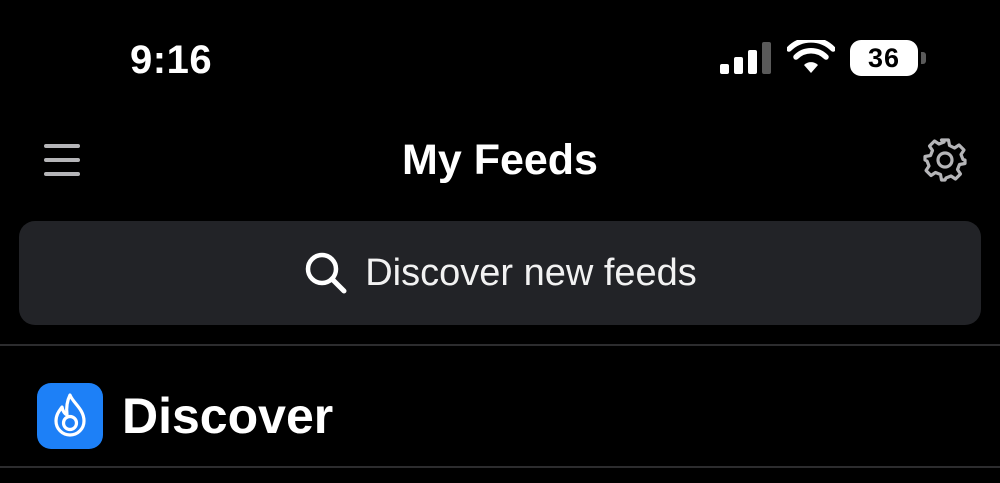 Image resolution: width=1000 pixels, height=483 pixels. Describe the element at coordinates (745, 58) in the screenshot. I see `cellular-signal-icon` at that location.